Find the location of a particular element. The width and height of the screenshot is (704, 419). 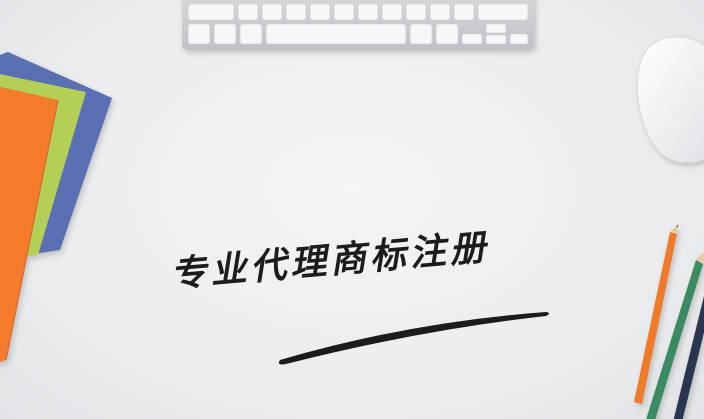

keyboard is located at coordinates (358, 25).